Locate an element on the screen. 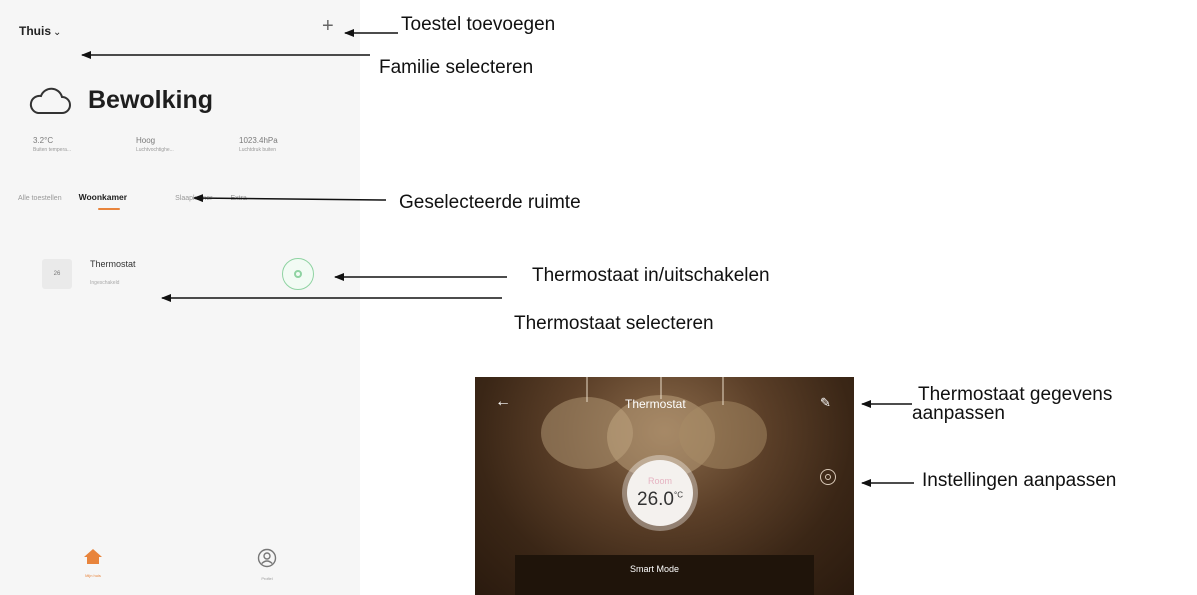  device-status: Ingeschakeld is located at coordinates (105, 283).